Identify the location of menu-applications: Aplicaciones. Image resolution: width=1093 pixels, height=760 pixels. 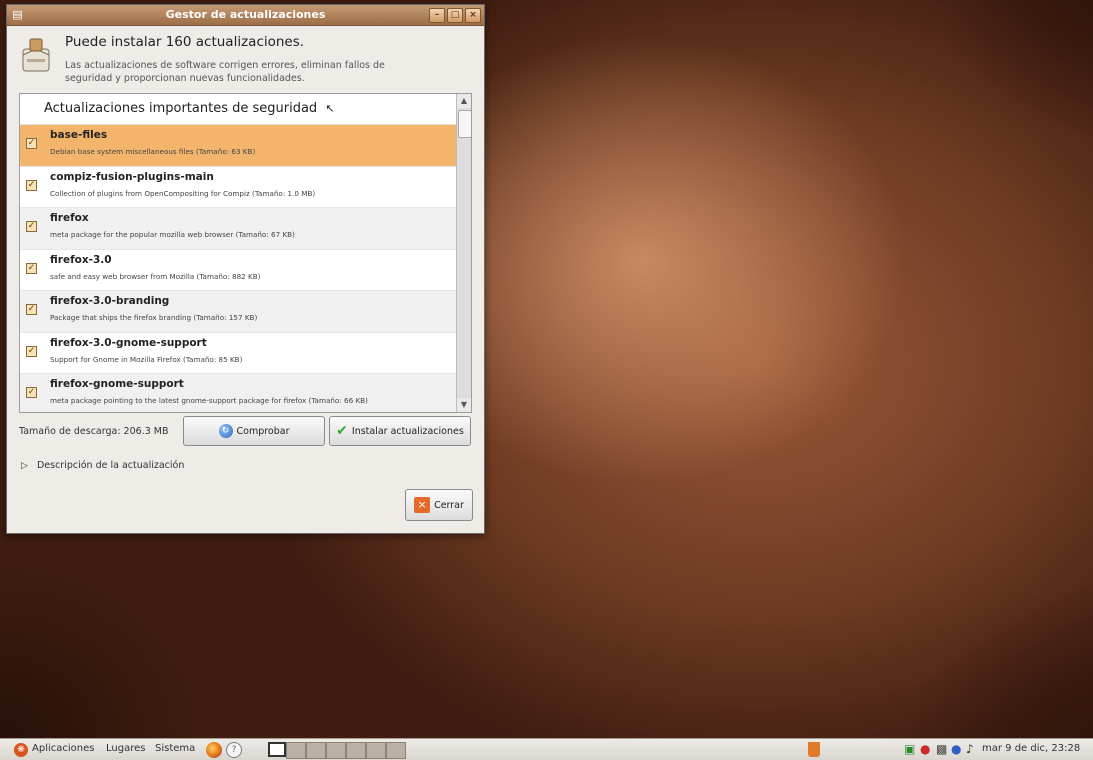
(63, 748).